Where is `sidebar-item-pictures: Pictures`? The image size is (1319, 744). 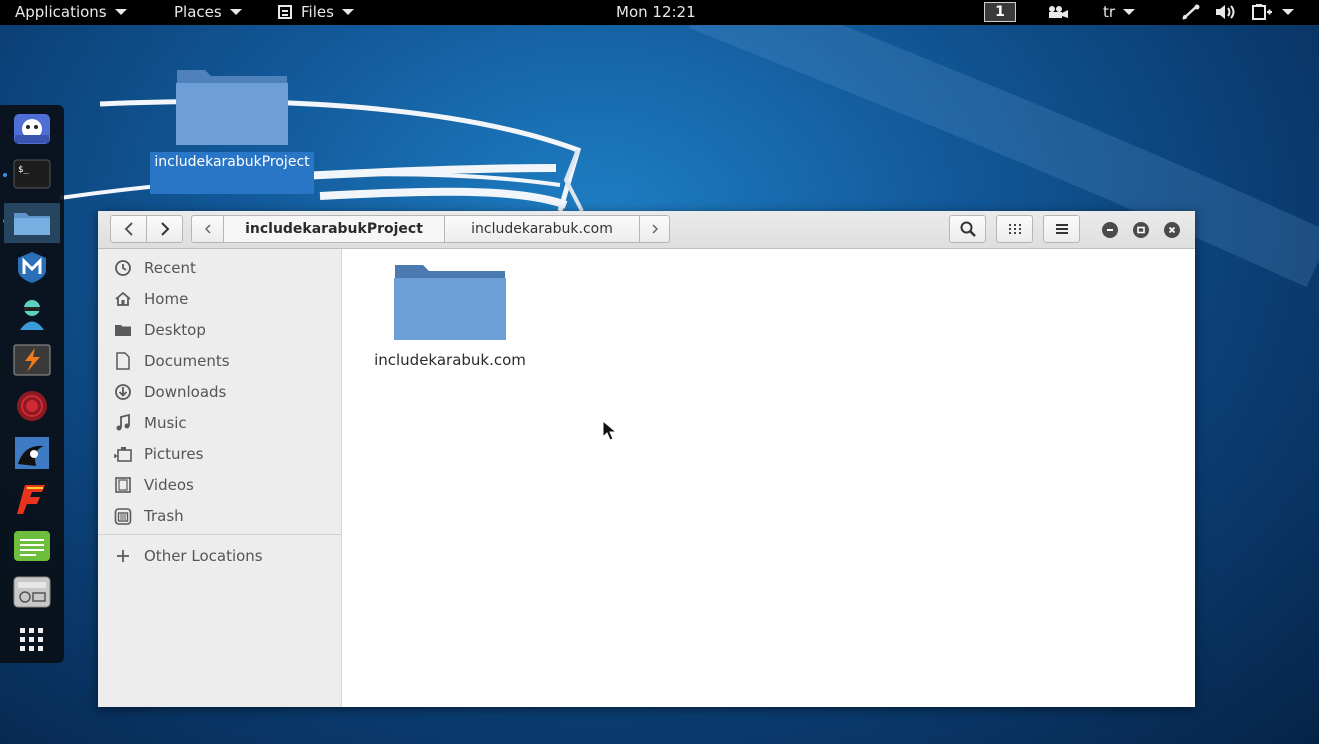
sidebar-item-pictures: Pictures is located at coordinates (219, 453).